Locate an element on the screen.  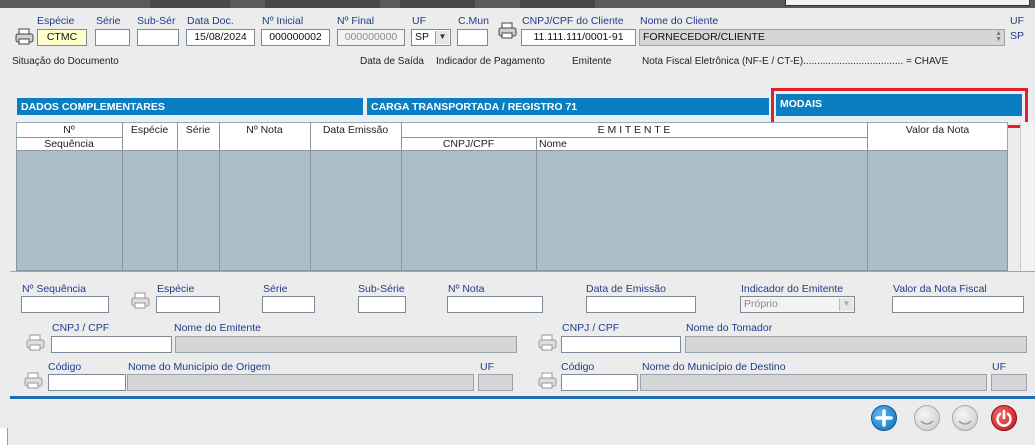
n-inicial-field: 000000002 is located at coordinates (295, 37).